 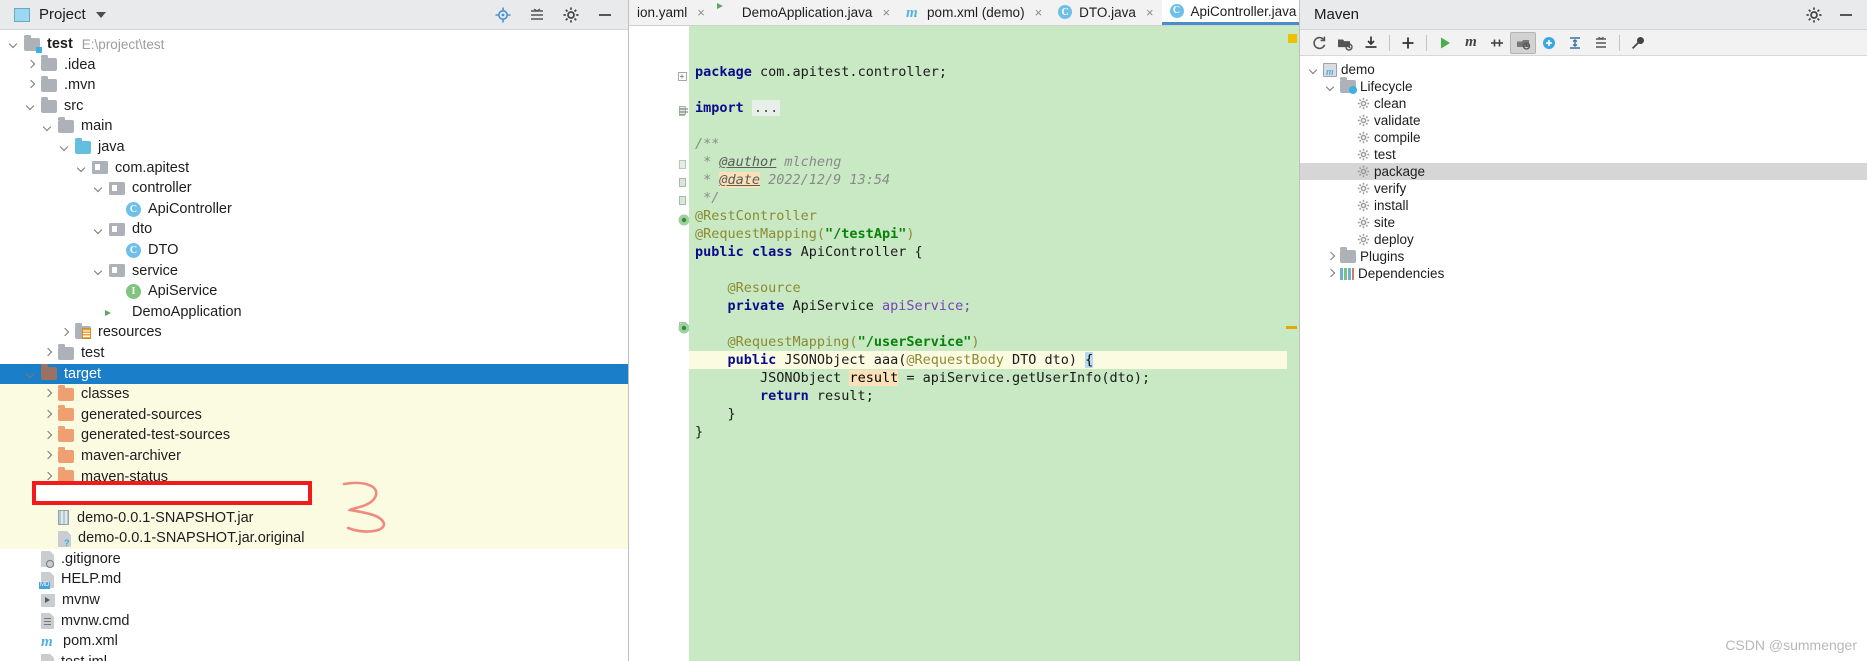 What do you see at coordinates (1583, 222) in the screenshot?
I see `maven-tree-item-site: site` at bounding box center [1583, 222].